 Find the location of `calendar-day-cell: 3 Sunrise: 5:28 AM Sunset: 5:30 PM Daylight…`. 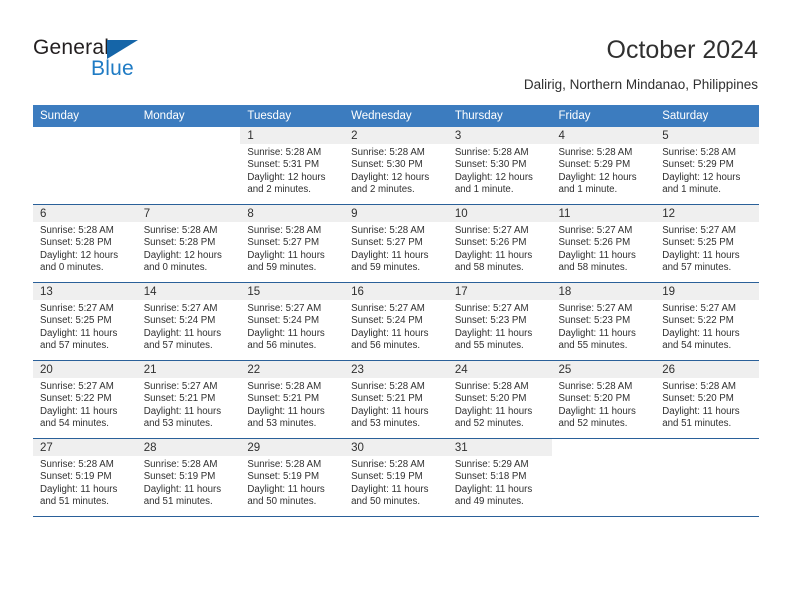

calendar-day-cell: 3 Sunrise: 5:28 AM Sunset: 5:30 PM Daylight… is located at coordinates (499, 166).